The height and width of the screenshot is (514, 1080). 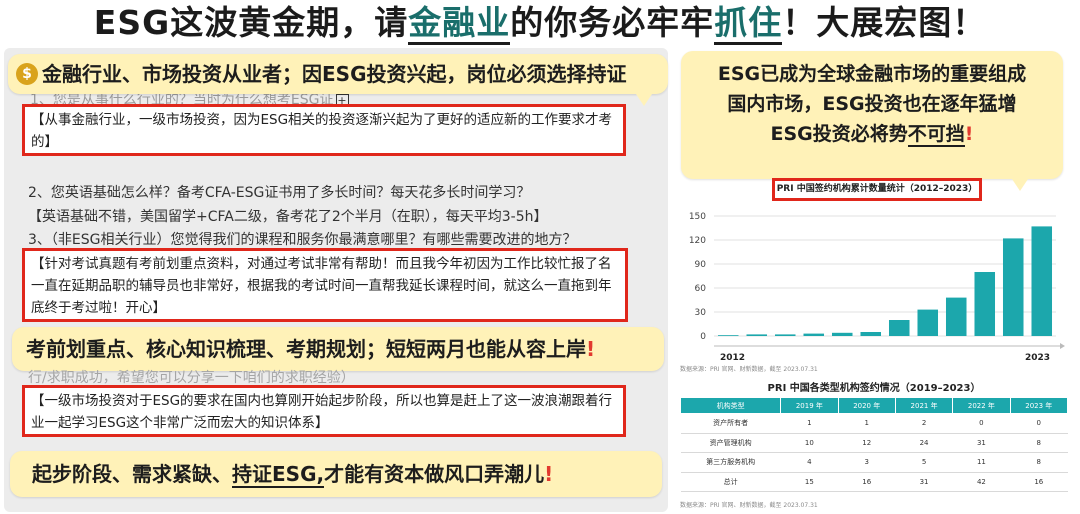 What do you see at coordinates (27, 73) in the screenshot?
I see `money-bag-icon: $` at bounding box center [27, 73].